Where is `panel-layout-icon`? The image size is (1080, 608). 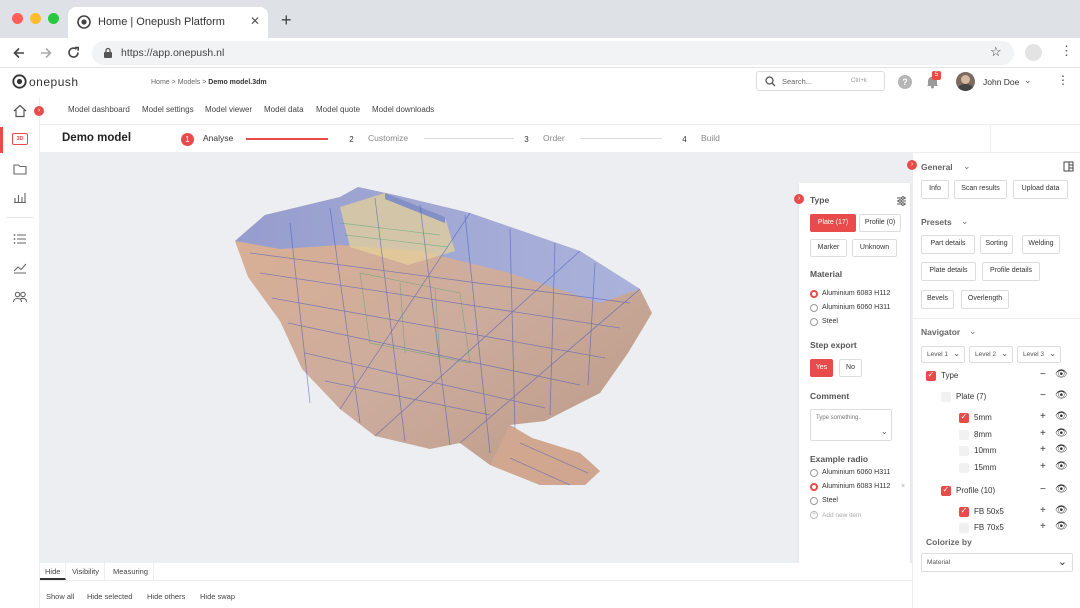
panel-layout-icon is located at coordinates (1068, 166).